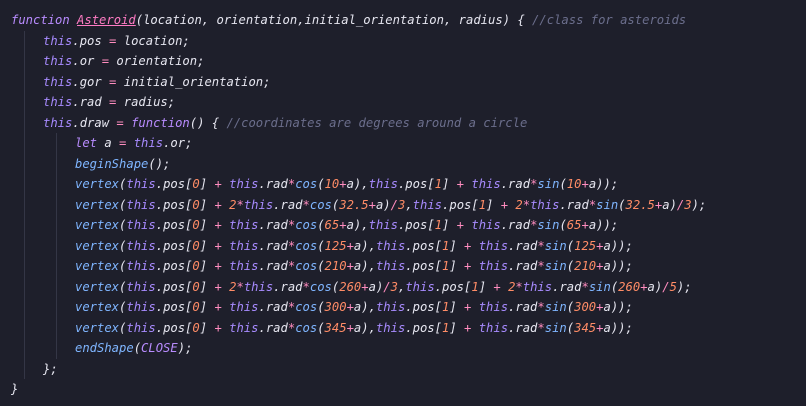  Describe the element at coordinates (335, 266) in the screenshot. I see `token: 210` at that location.